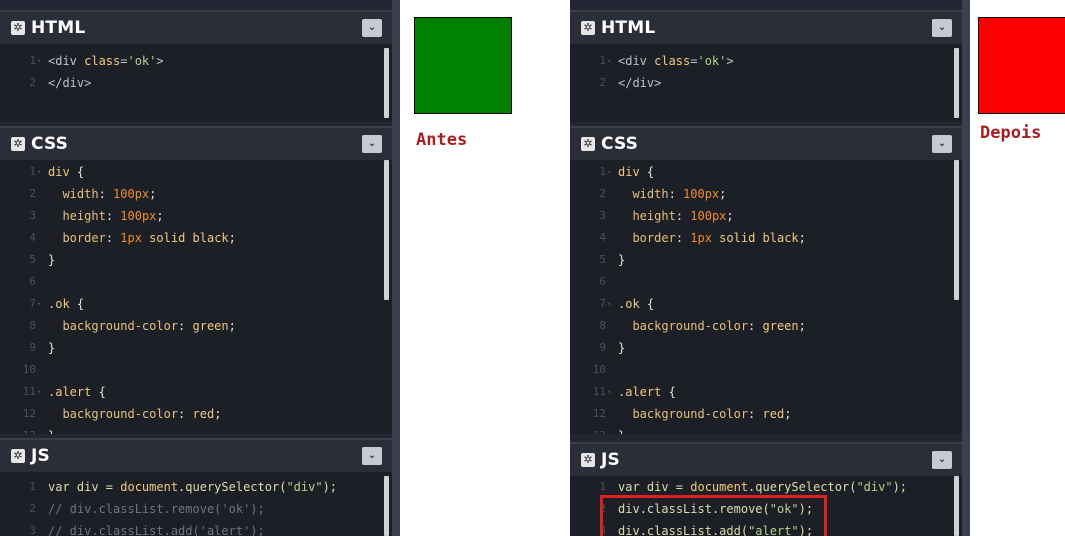  Describe the element at coordinates (599, 413) in the screenshot. I see `line-number: 12` at that location.